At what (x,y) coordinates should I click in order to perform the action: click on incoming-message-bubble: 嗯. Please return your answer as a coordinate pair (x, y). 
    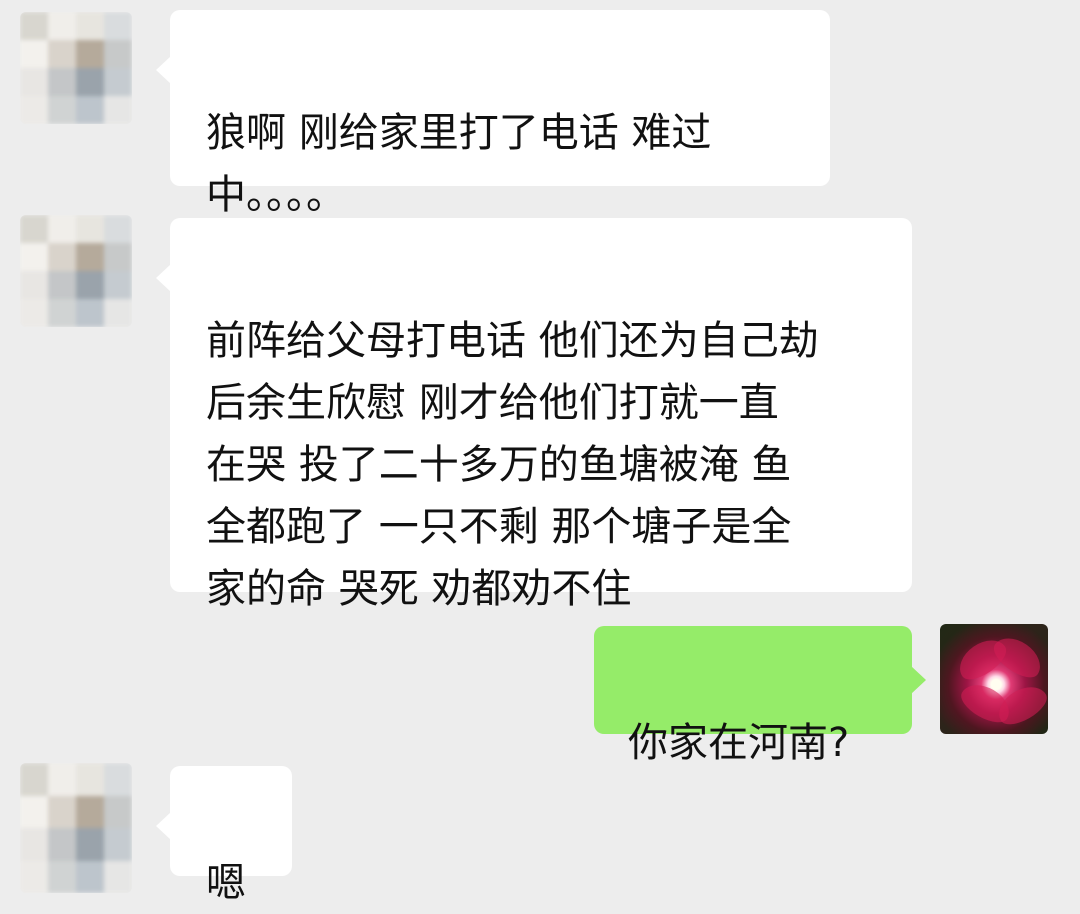
    Looking at the image, I should click on (224, 836).